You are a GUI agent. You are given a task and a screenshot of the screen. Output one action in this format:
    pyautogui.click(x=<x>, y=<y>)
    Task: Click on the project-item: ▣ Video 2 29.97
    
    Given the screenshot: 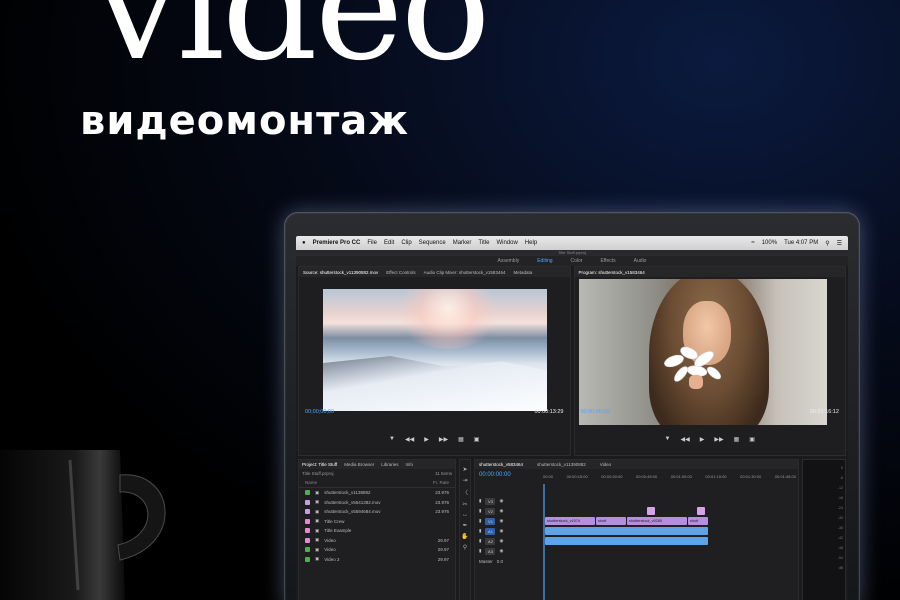 What is the action you would take?
    pyautogui.click(x=377, y=560)
    